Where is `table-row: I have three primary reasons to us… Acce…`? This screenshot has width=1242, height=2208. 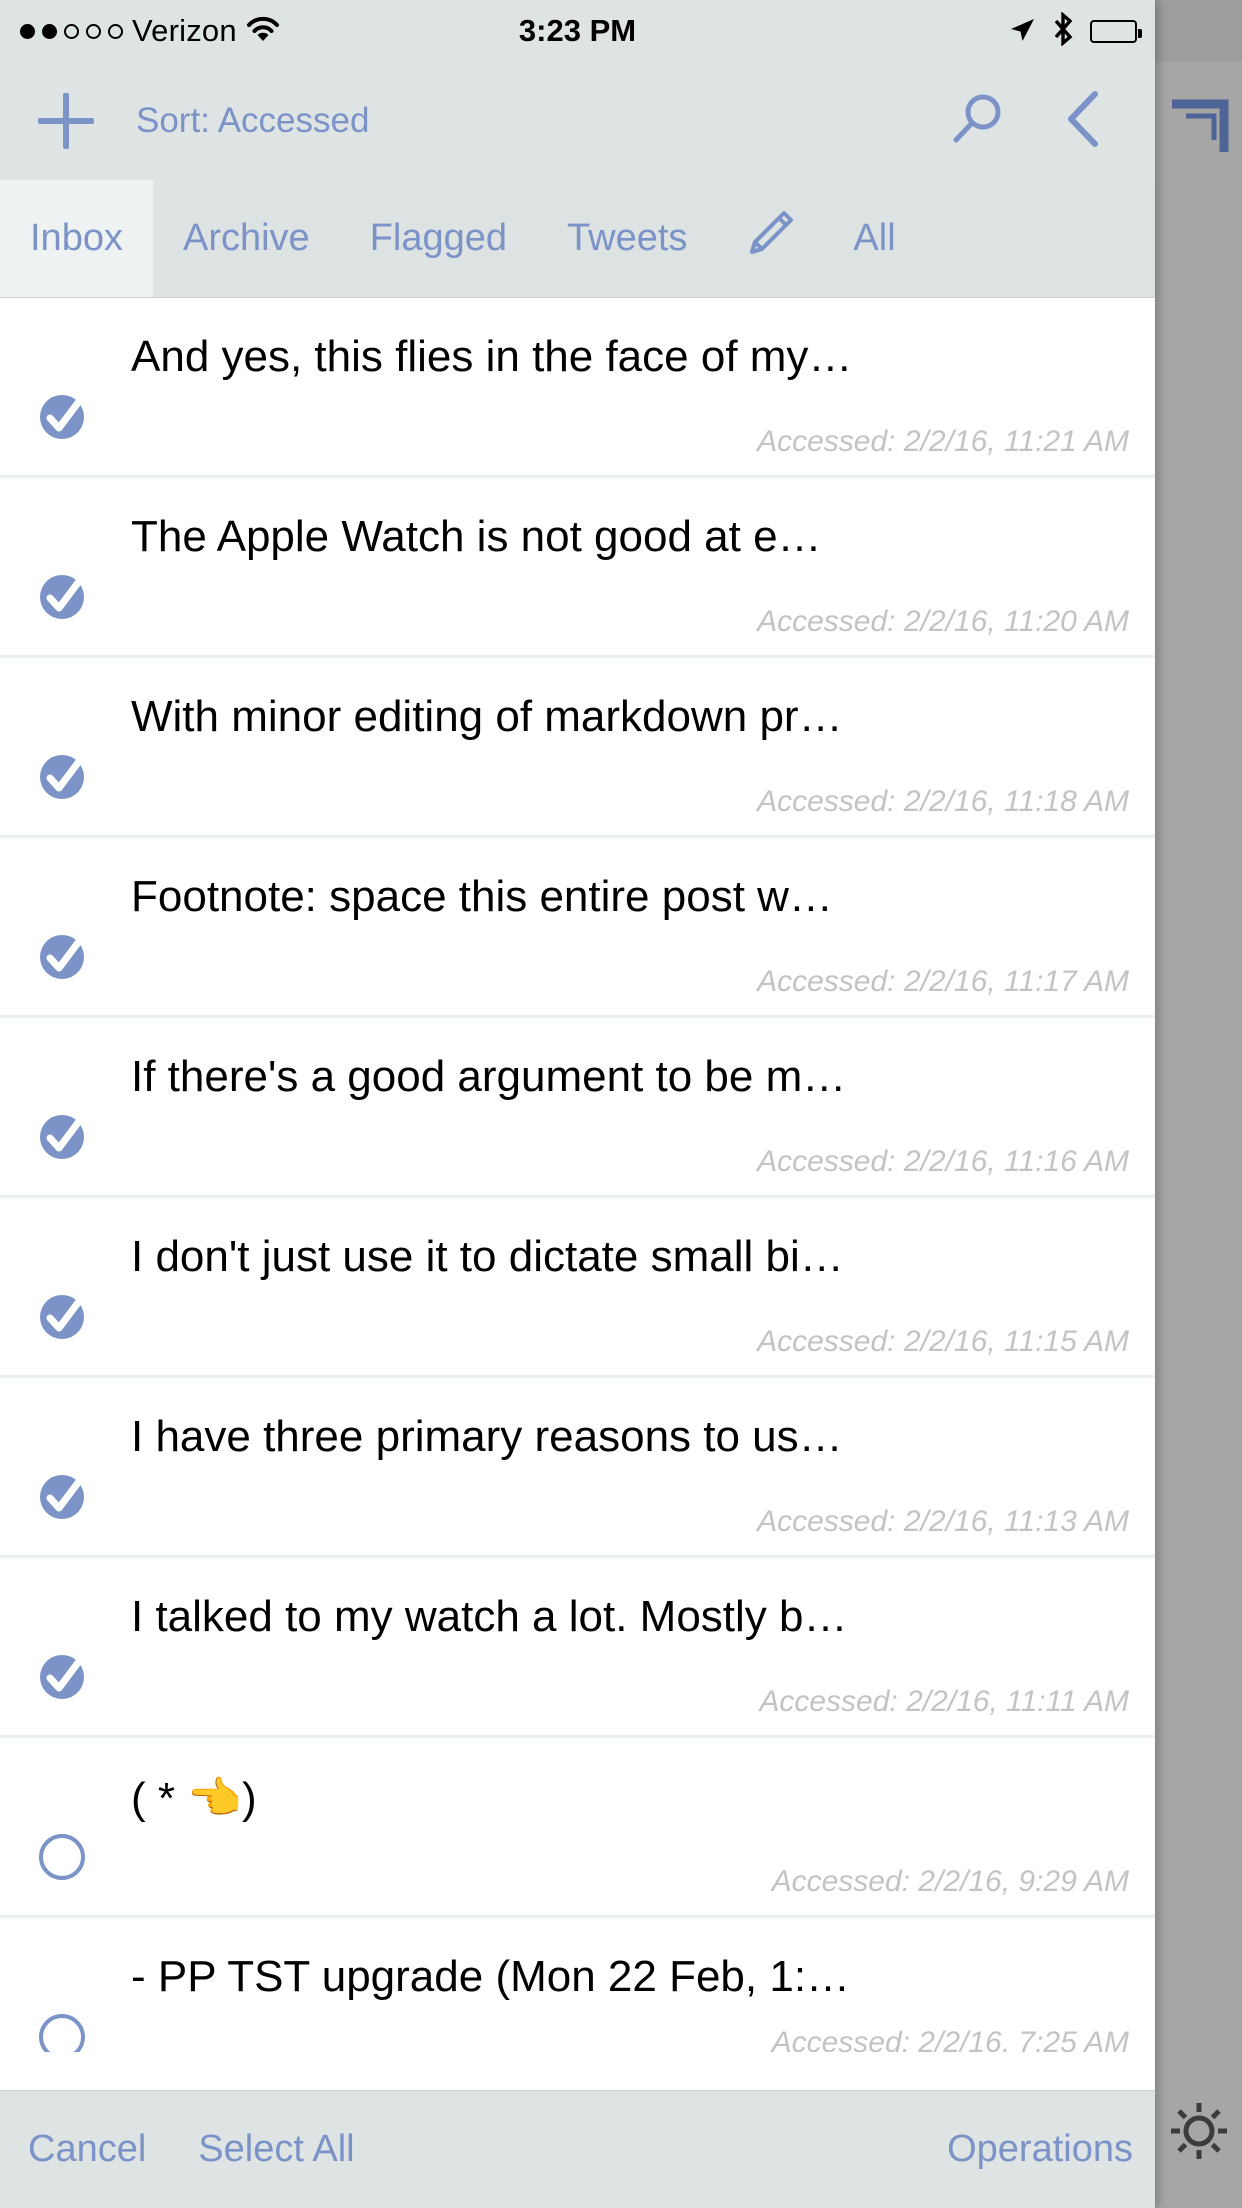
table-row: I have three primary reasons to us… Acce… is located at coordinates (577, 1468).